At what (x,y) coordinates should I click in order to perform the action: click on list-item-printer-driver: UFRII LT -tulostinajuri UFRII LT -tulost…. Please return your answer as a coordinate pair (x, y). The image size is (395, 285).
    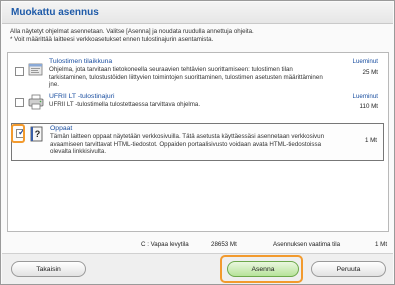
    Looking at the image, I should click on (197, 103).